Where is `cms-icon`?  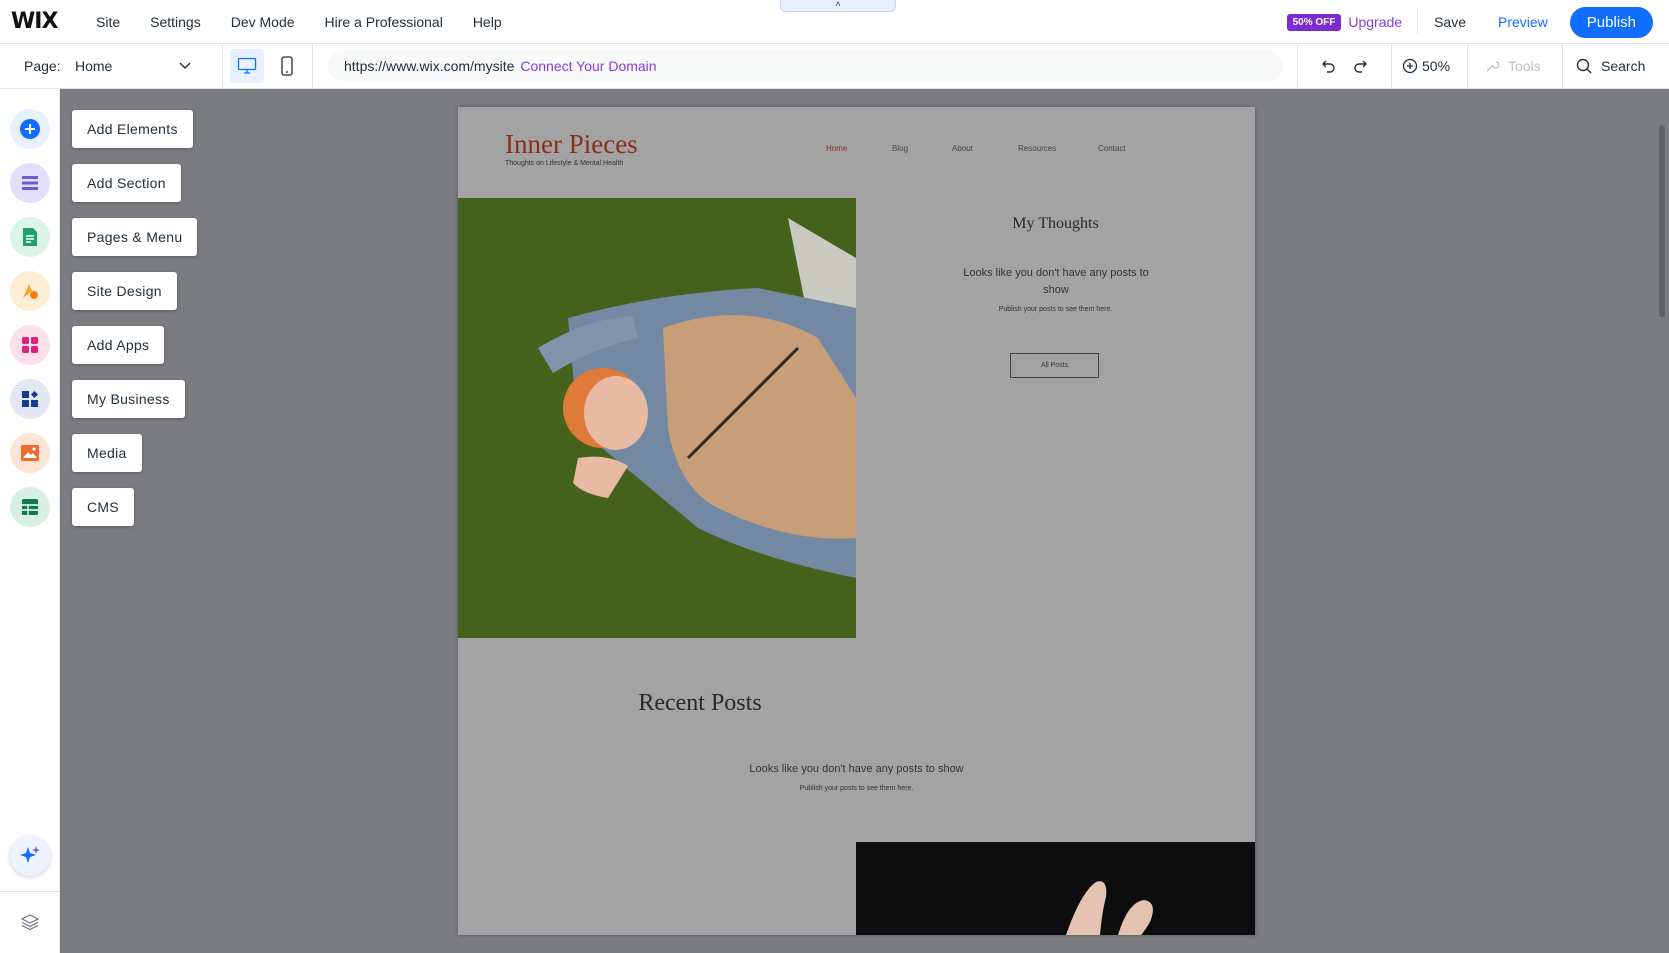
cms-icon is located at coordinates (30, 507).